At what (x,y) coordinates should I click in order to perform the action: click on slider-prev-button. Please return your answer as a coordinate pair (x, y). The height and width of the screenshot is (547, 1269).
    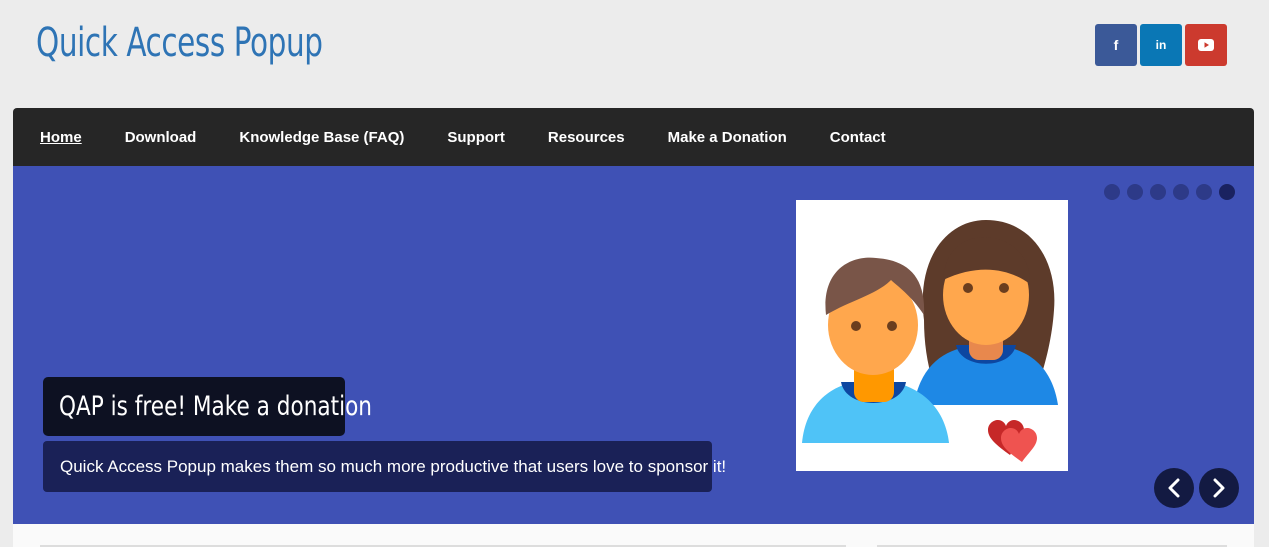
    Looking at the image, I should click on (1174, 488).